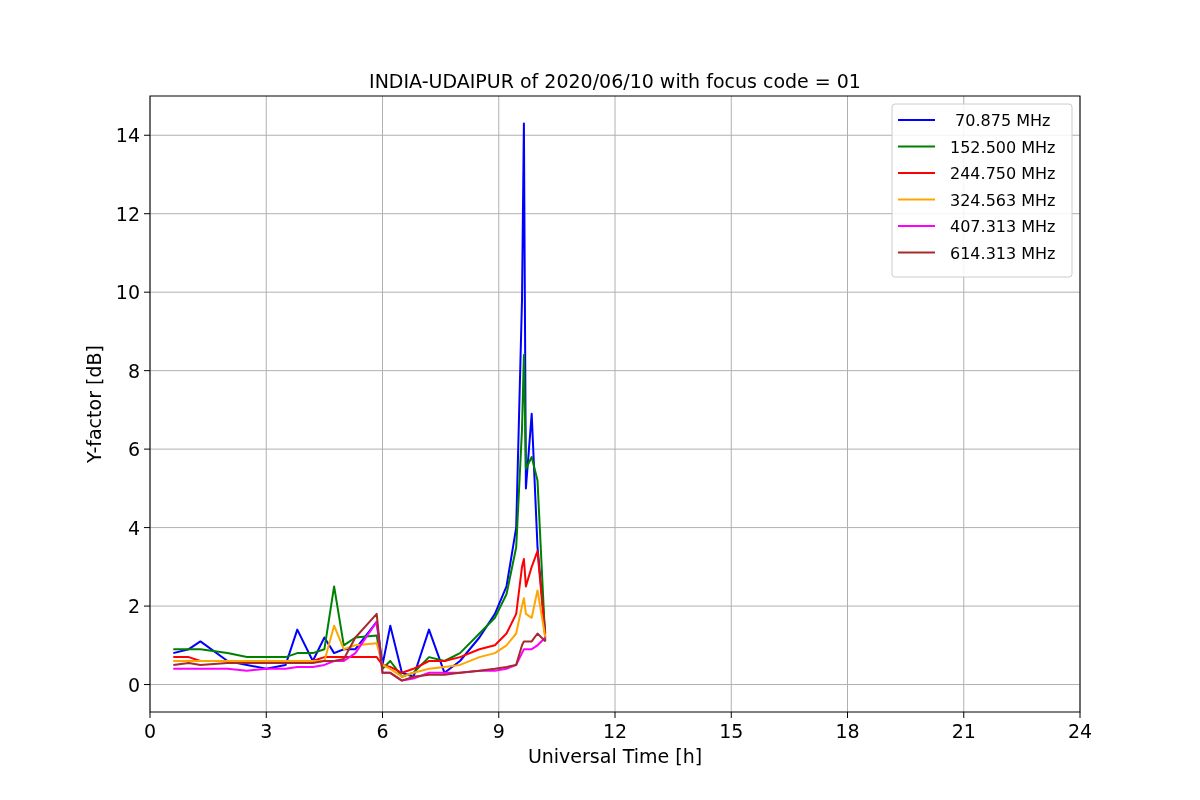  Describe the element at coordinates (127, 292) in the screenshot. I see `y-tick-label: 10` at that location.